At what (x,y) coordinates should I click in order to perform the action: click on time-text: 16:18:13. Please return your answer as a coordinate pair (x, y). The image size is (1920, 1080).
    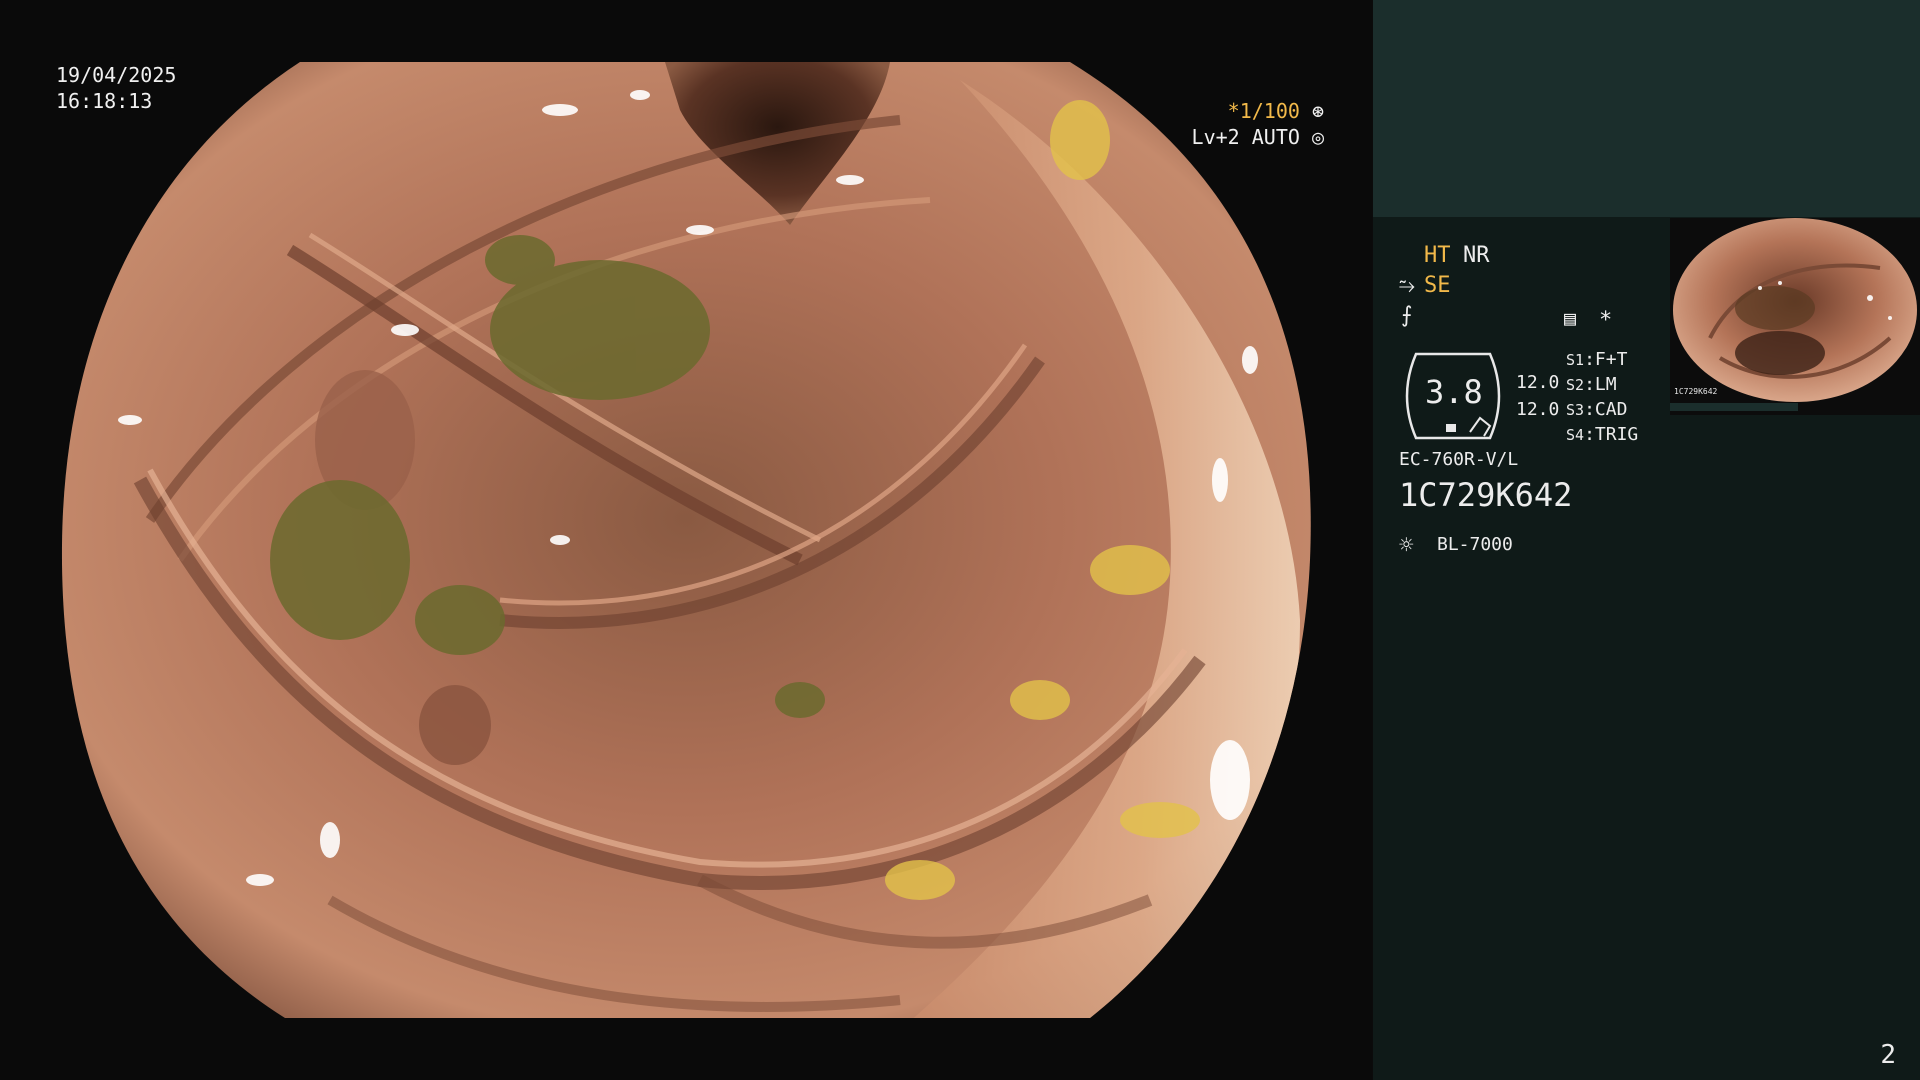
    Looking at the image, I should click on (104, 101).